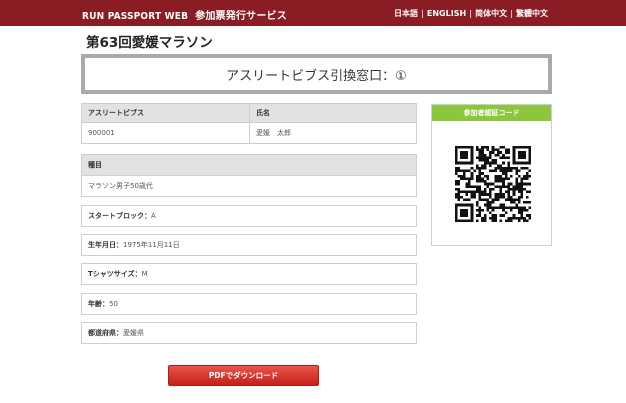 The image size is (626, 403). What do you see at coordinates (105, 245) in the screenshot?
I see `field-label: 生年月日：` at bounding box center [105, 245].